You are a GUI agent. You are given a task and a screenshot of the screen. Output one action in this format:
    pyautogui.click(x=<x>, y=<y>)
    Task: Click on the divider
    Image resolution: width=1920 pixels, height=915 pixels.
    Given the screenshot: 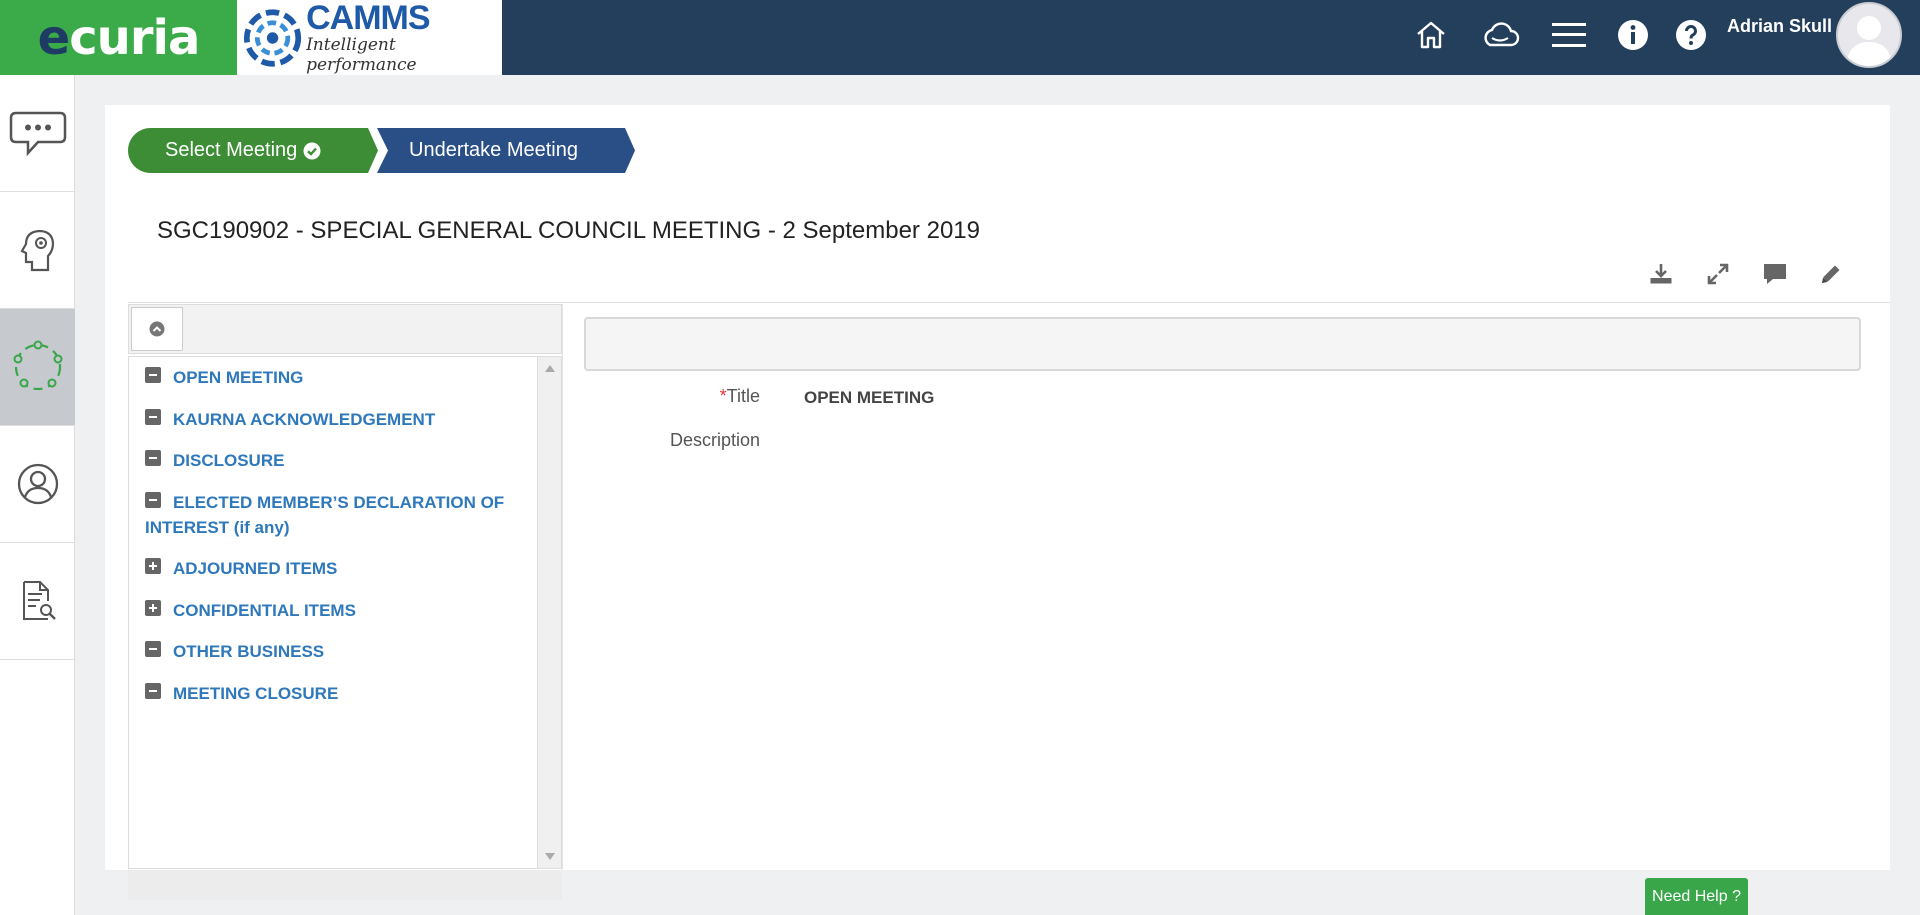 What is the action you would take?
    pyautogui.click(x=1009, y=302)
    